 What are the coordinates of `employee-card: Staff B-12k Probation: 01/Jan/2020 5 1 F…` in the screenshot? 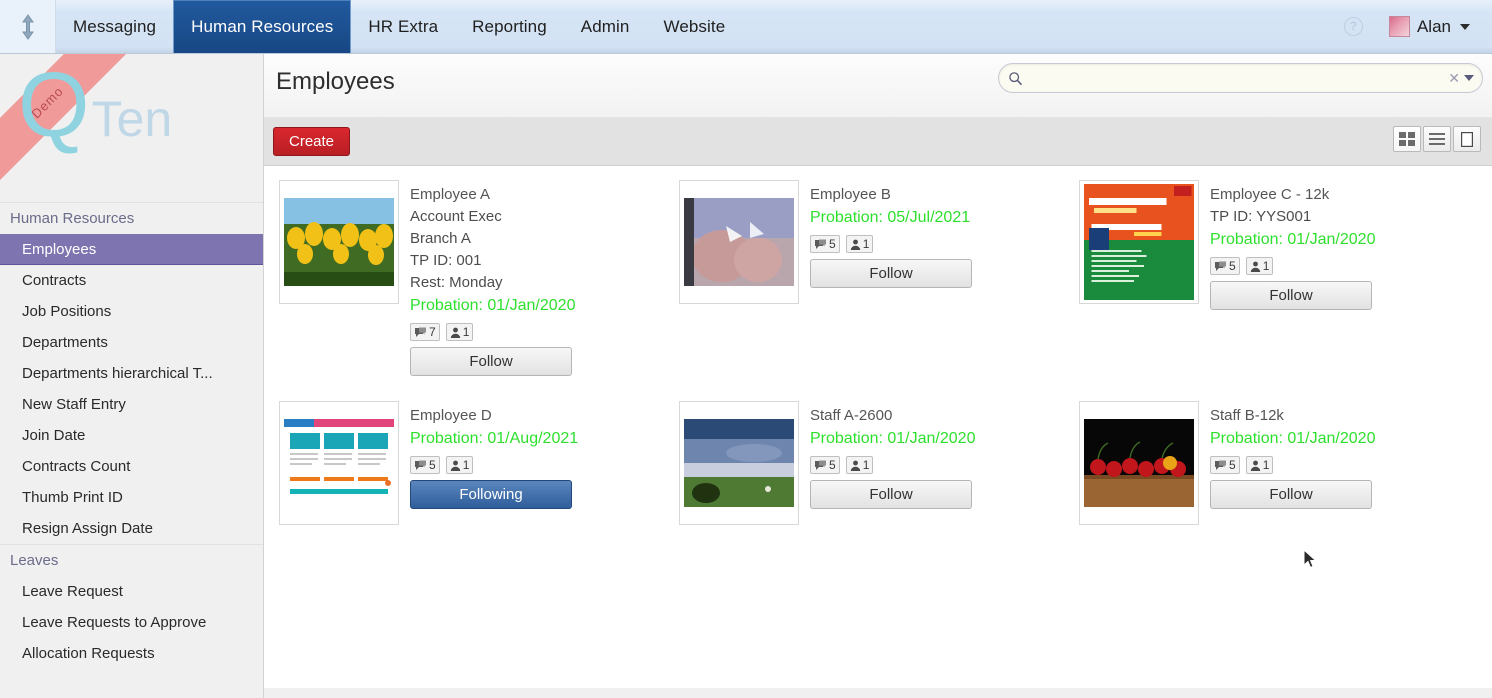 It's located at (1264, 463).